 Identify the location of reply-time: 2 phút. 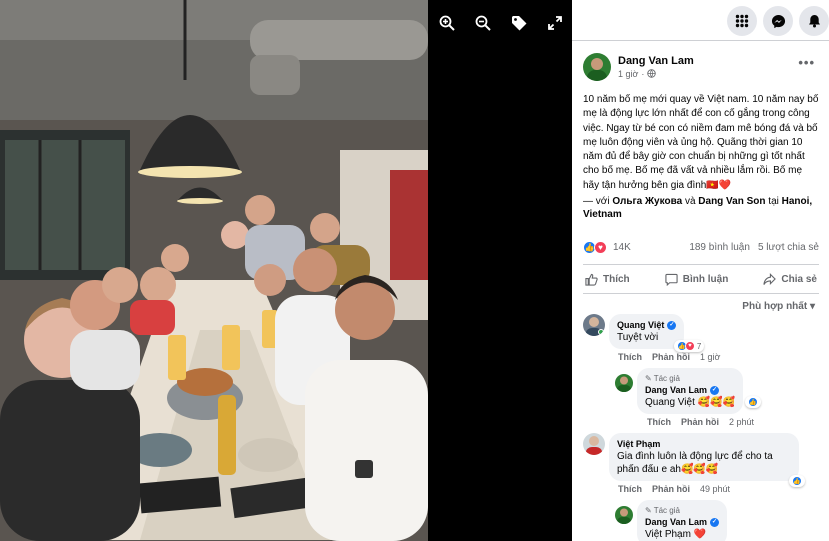
(741, 422).